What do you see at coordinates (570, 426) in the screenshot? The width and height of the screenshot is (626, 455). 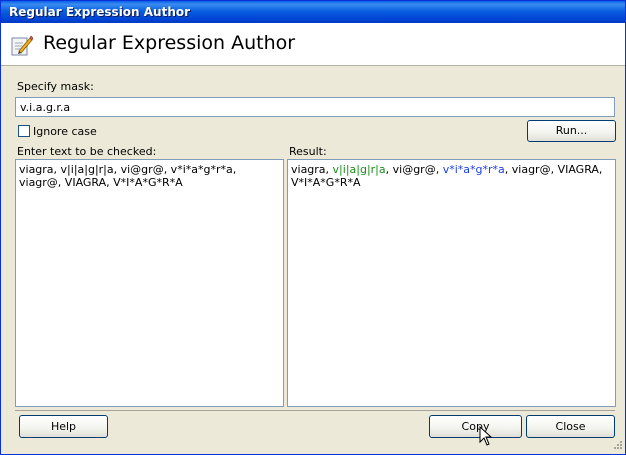 I see `close-button: Close` at bounding box center [570, 426].